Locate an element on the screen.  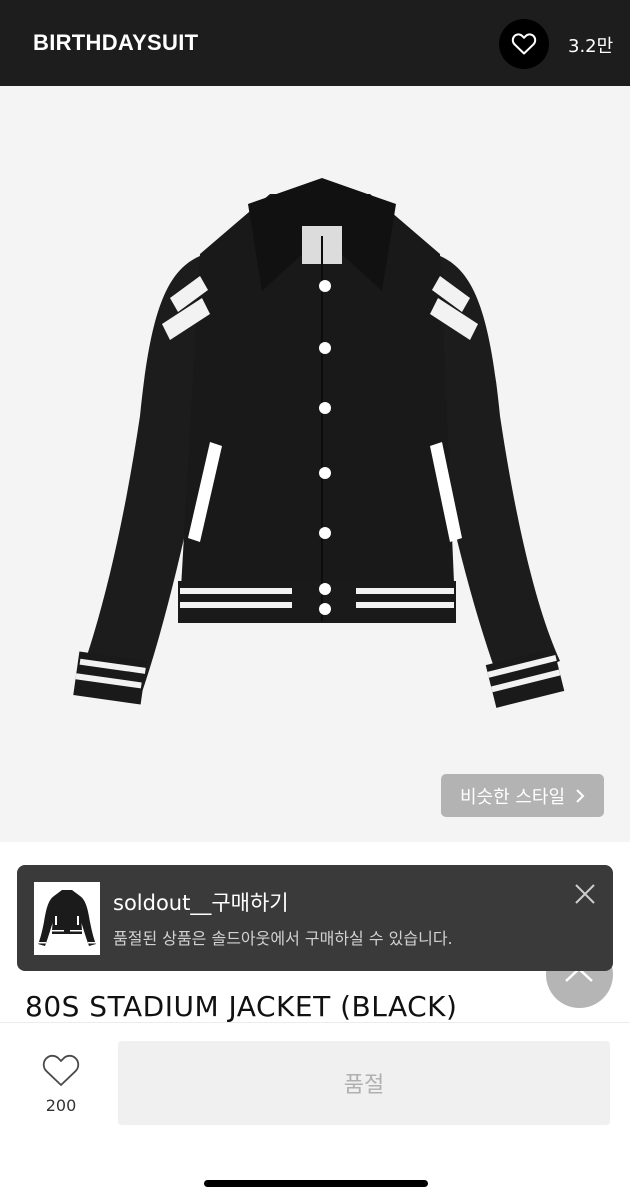
similar-style-button: 비슷한 스타일 is located at coordinates (522, 795).